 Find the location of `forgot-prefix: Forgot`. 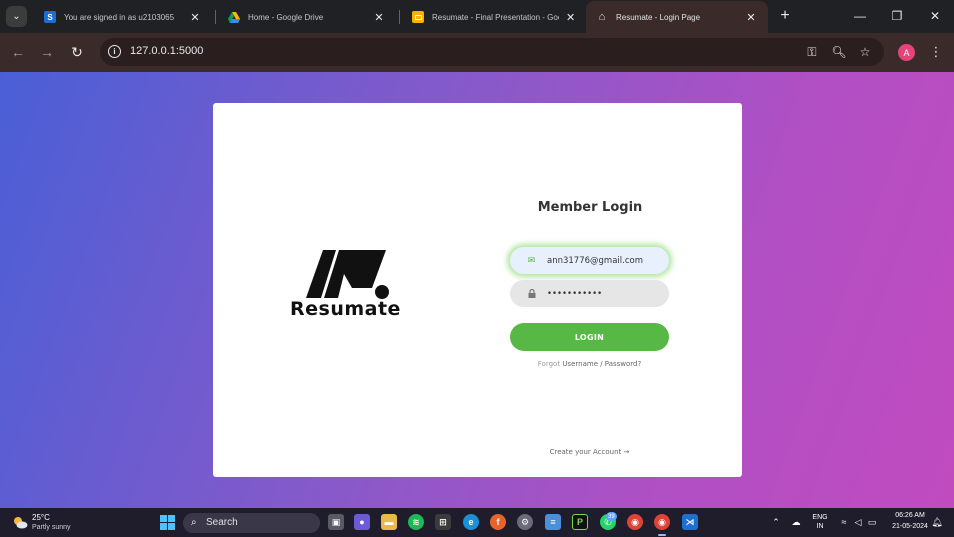

forgot-prefix: Forgot is located at coordinates (549, 364).